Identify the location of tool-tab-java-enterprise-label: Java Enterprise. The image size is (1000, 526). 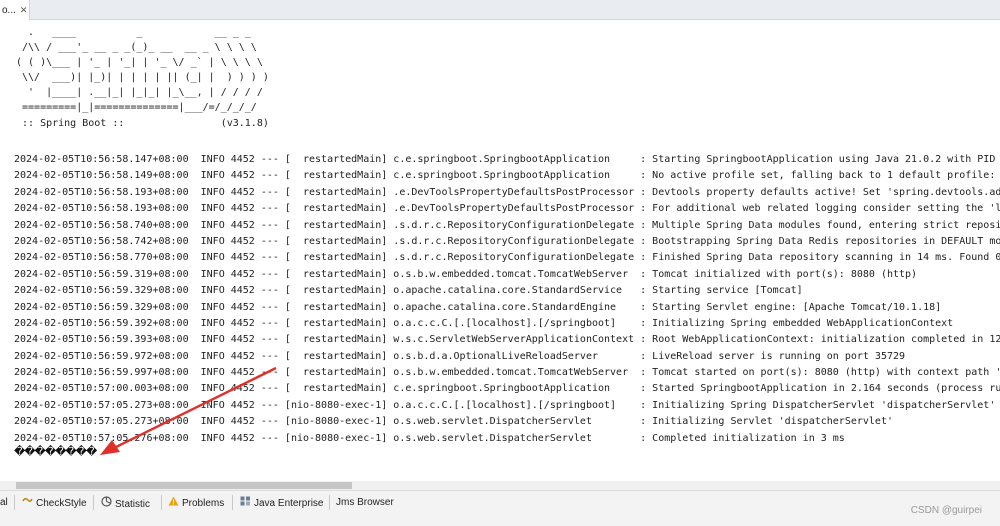
(289, 503).